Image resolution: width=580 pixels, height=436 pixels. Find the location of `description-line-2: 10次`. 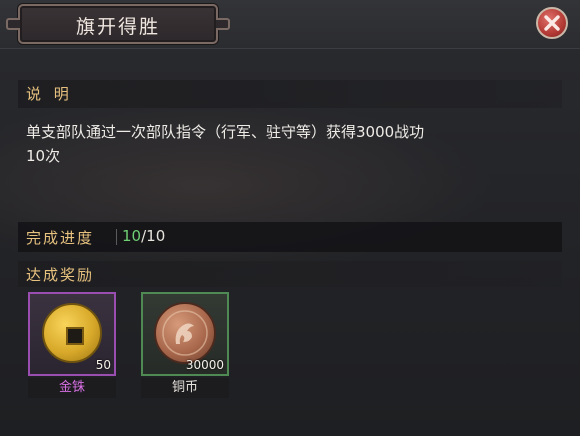

description-line-2: 10次 is located at coordinates (43, 156).